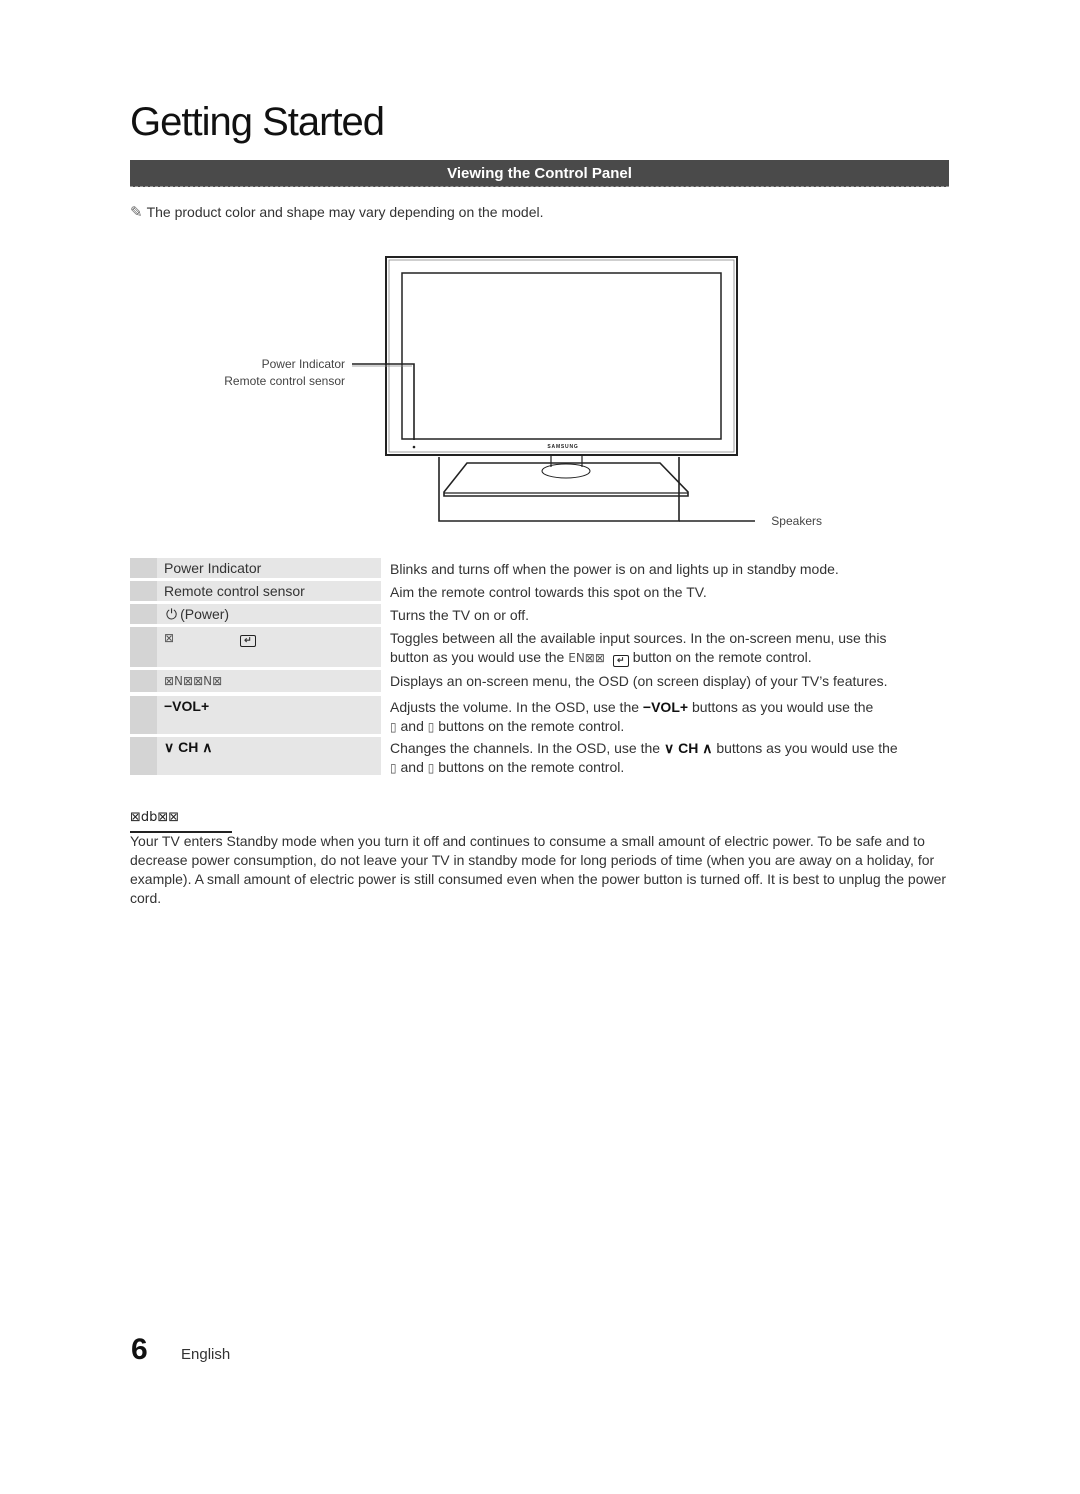 The width and height of the screenshot is (1080, 1494). What do you see at coordinates (414, 447) in the screenshot?
I see `power-indicator-dot` at bounding box center [414, 447].